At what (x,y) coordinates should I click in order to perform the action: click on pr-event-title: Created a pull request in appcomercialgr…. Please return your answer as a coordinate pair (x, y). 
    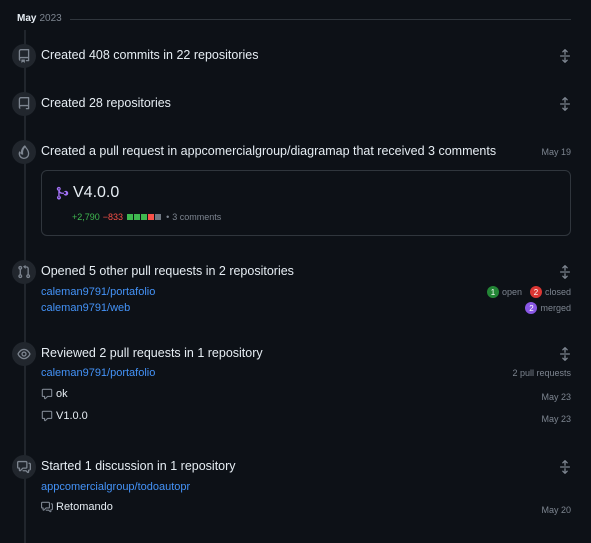
    Looking at the image, I should click on (268, 151).